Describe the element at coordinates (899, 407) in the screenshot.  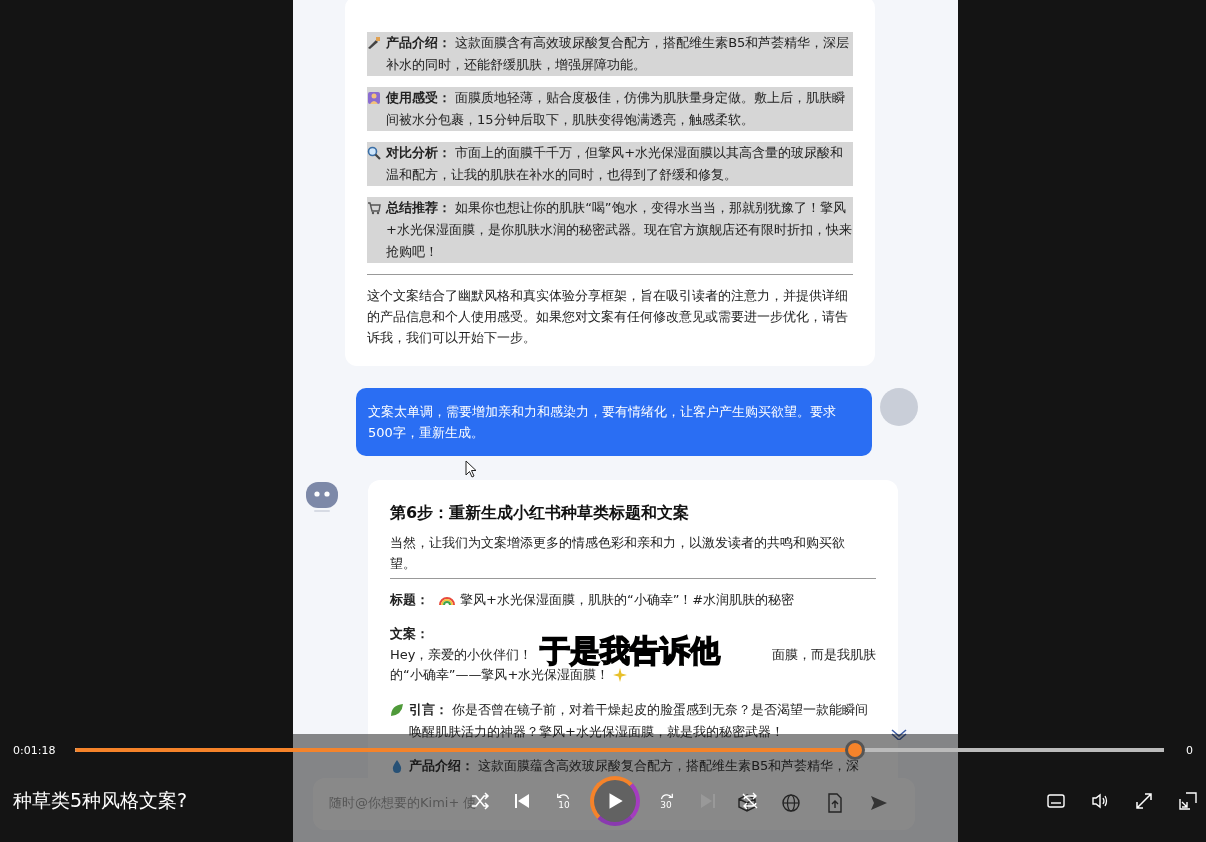
I see `user-avatar` at that location.